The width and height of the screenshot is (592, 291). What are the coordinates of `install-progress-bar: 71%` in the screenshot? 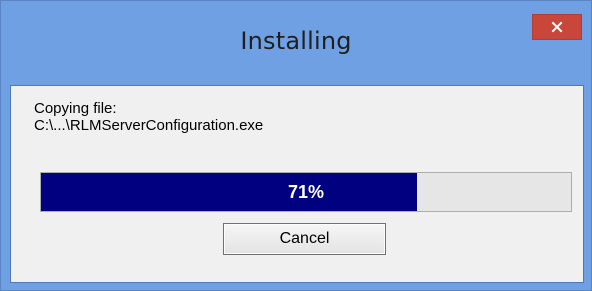 It's located at (306, 192).